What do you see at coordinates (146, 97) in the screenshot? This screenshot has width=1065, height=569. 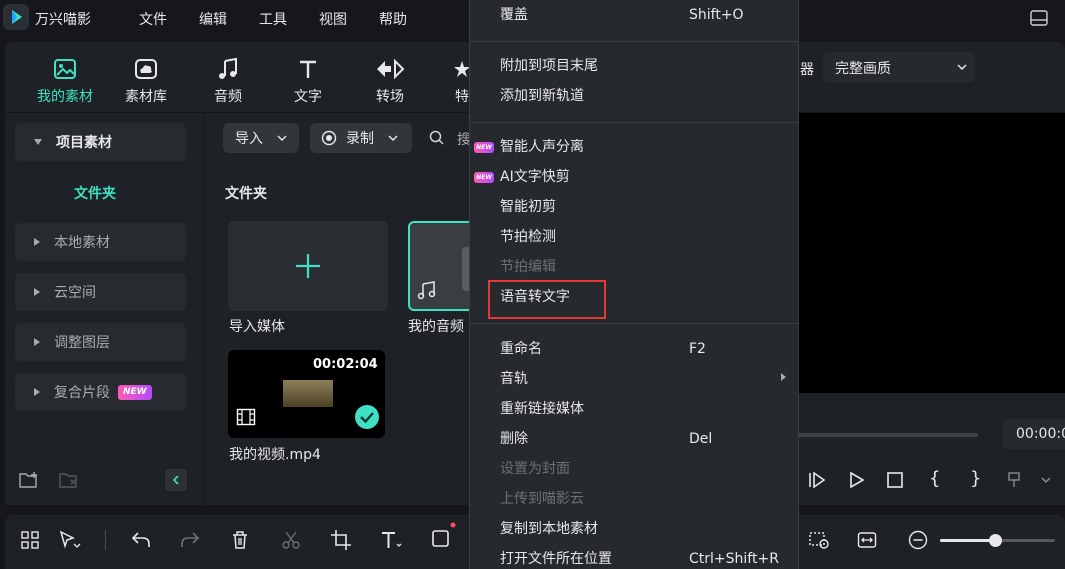 I see `tab-library-label: 素材库` at bounding box center [146, 97].